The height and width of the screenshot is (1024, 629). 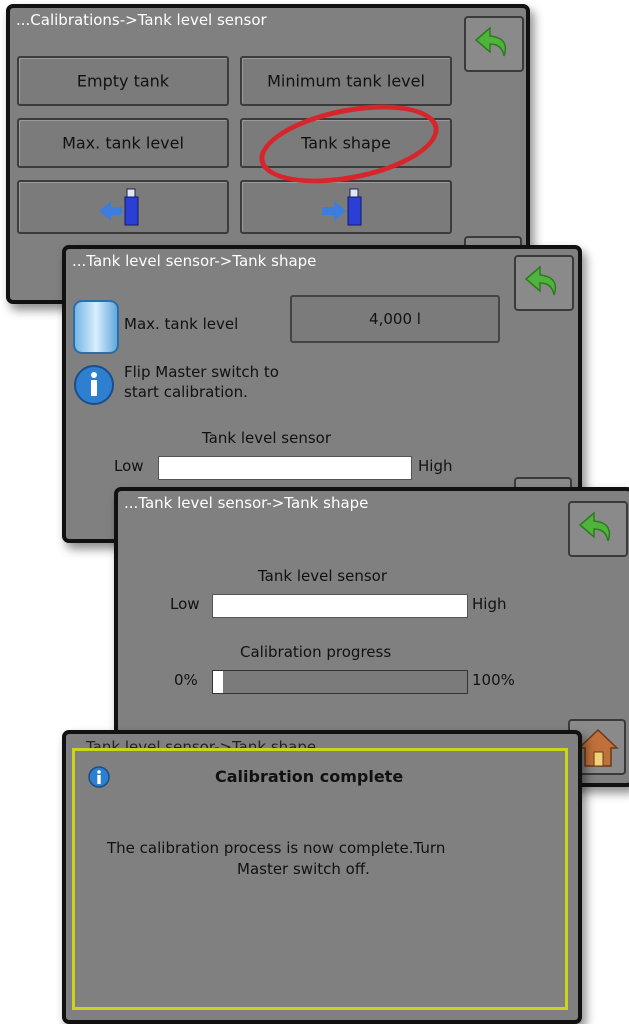 What do you see at coordinates (309, 776) in the screenshot?
I see `dialog-title: Calibration complete` at bounding box center [309, 776].